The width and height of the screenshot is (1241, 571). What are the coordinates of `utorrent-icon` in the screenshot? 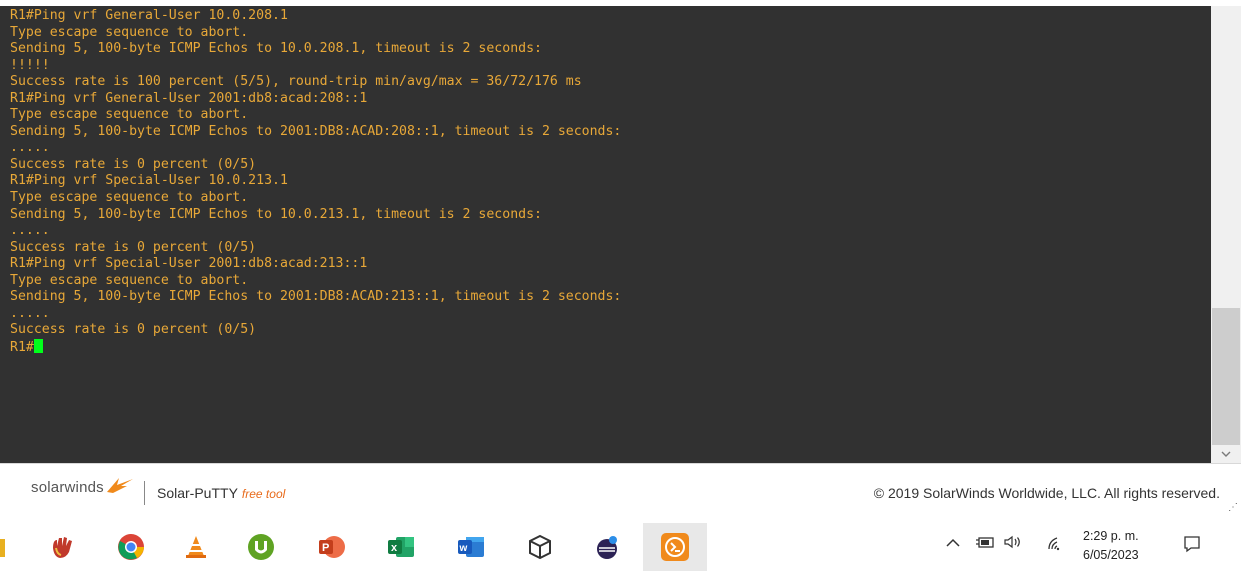 It's located at (261, 547).